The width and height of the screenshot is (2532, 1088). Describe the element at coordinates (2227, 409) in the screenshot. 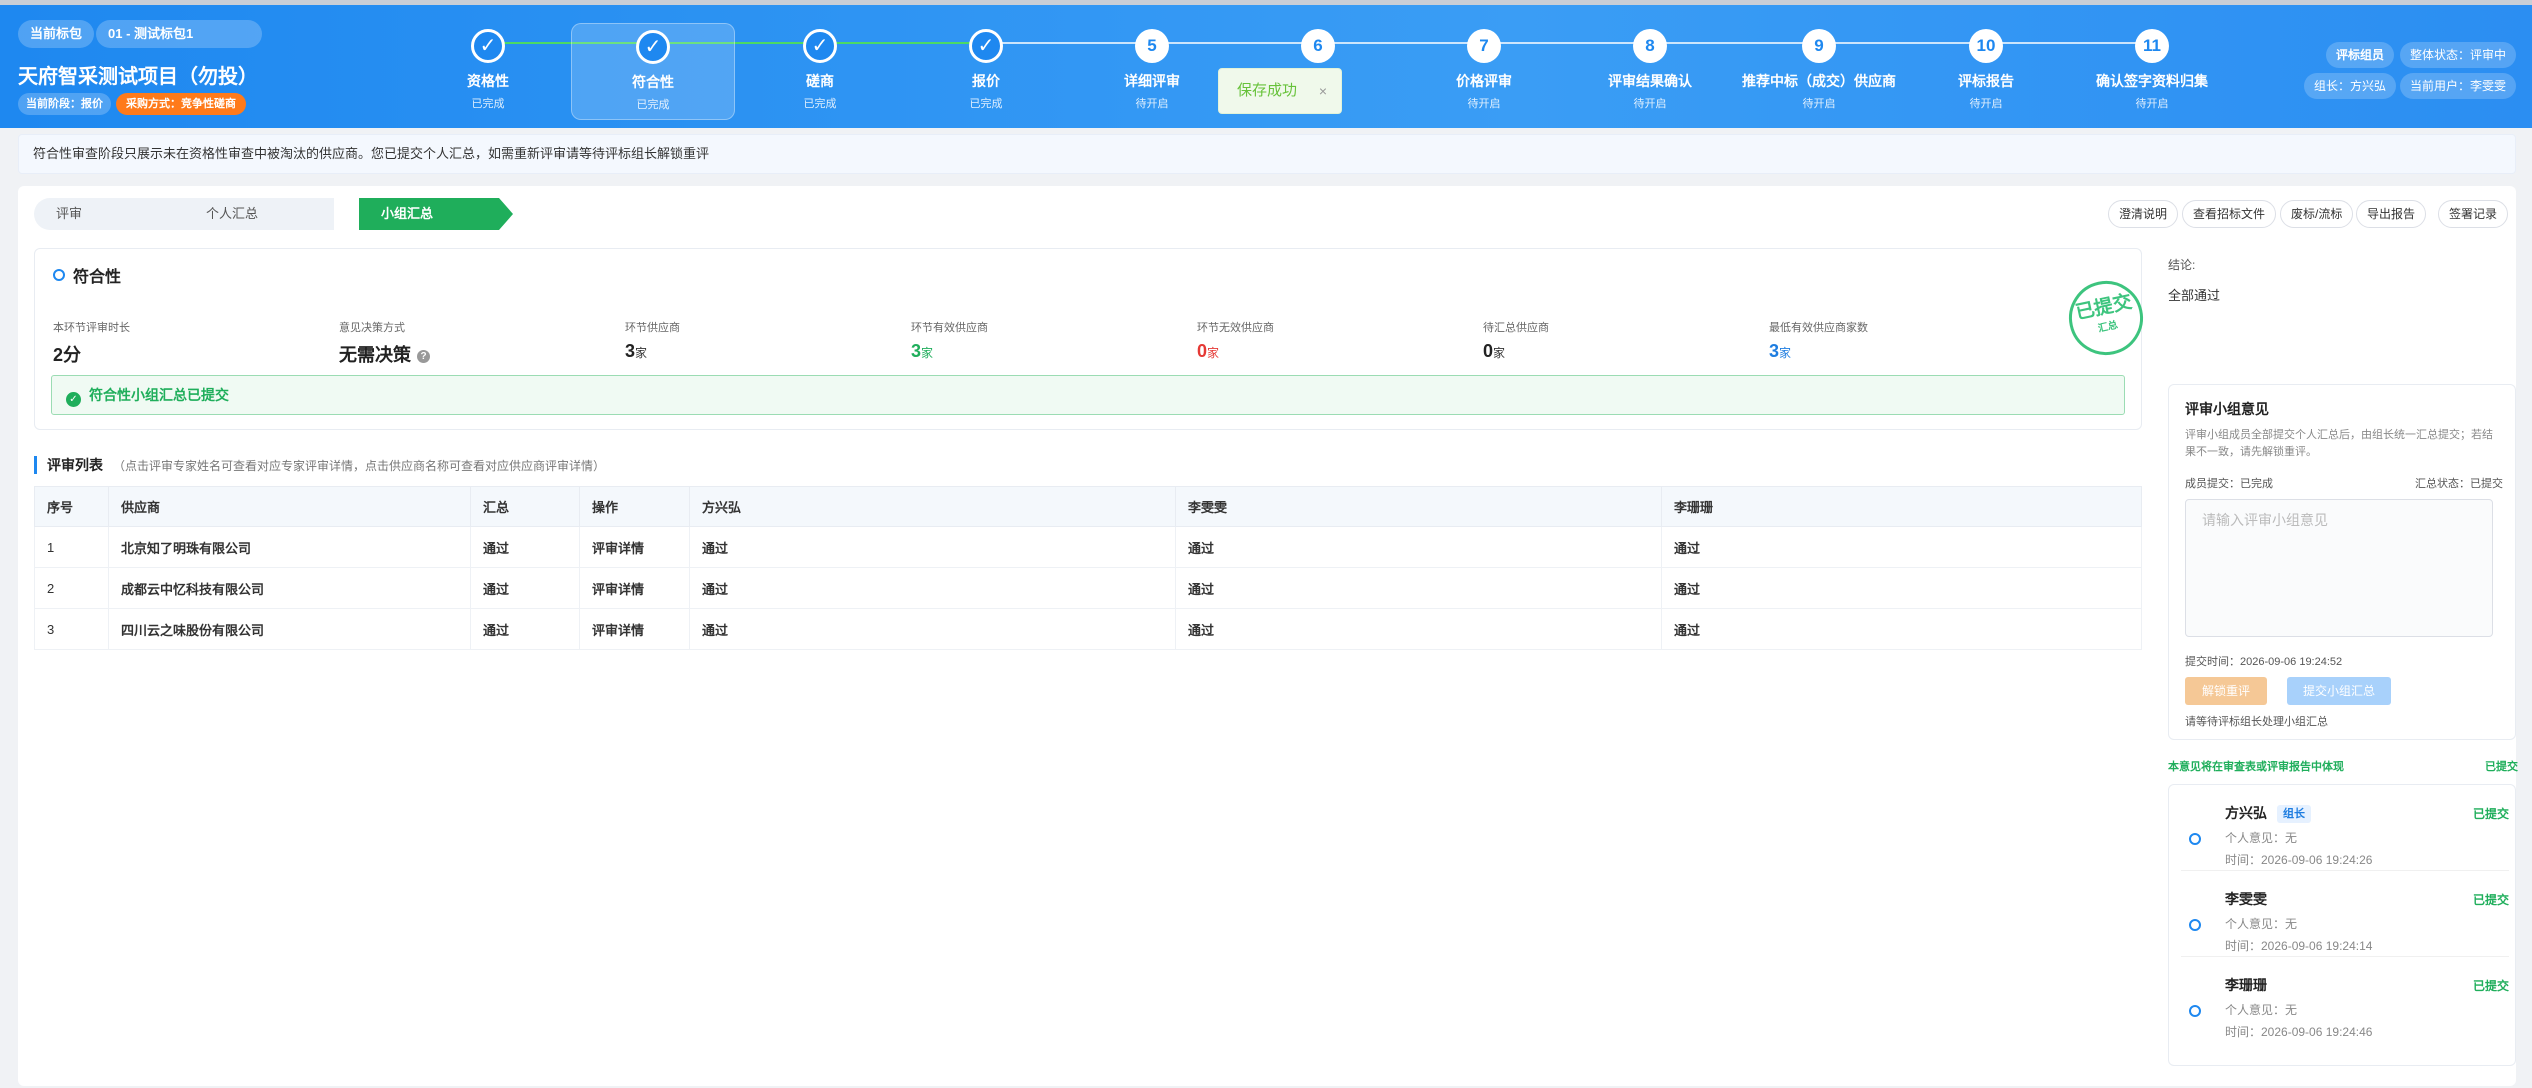

I see `panel-title: 评审小组意见` at that location.